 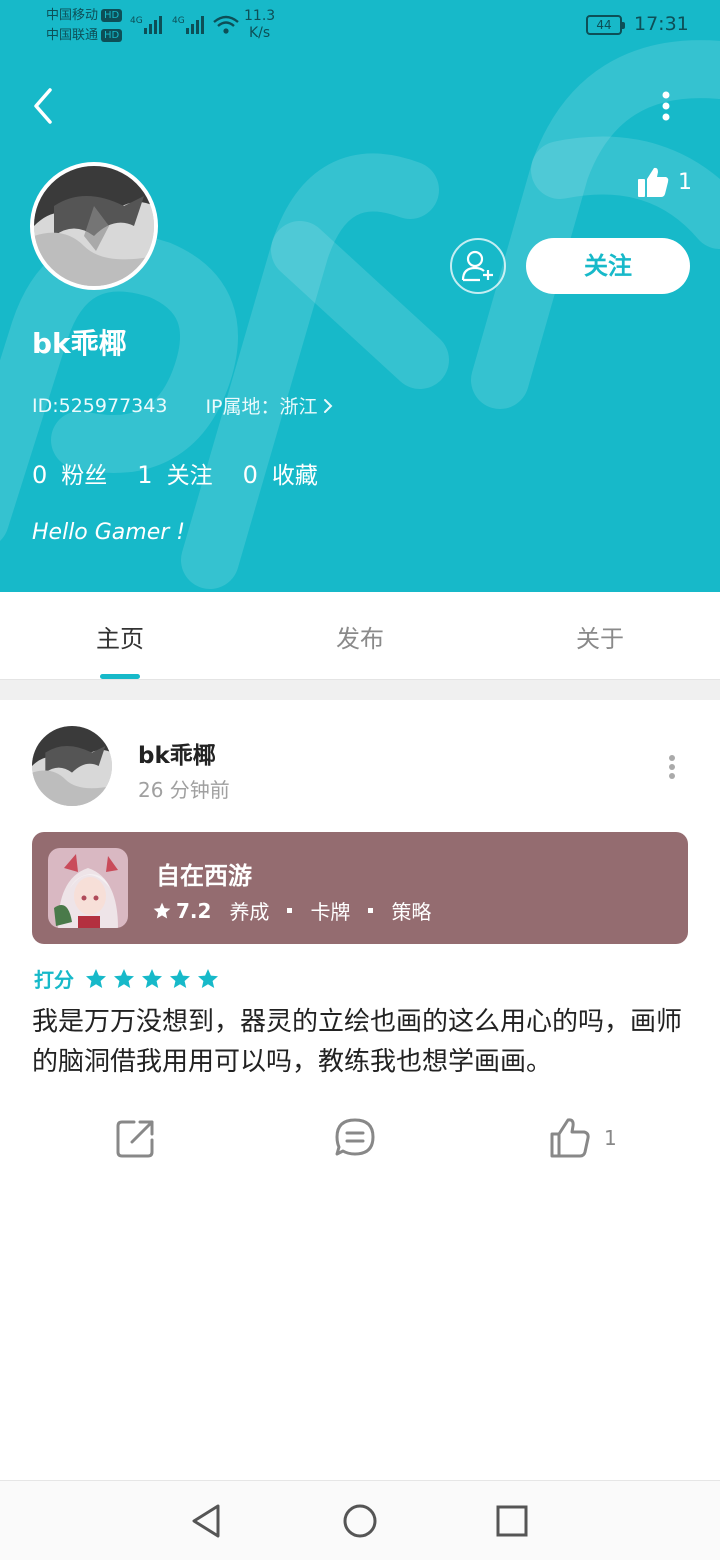 What do you see at coordinates (360, 25) in the screenshot?
I see `status-bar: 中国移动 HD 中国联通 HD 4G 4G 11.3 K/s 44 17:31` at bounding box center [360, 25].